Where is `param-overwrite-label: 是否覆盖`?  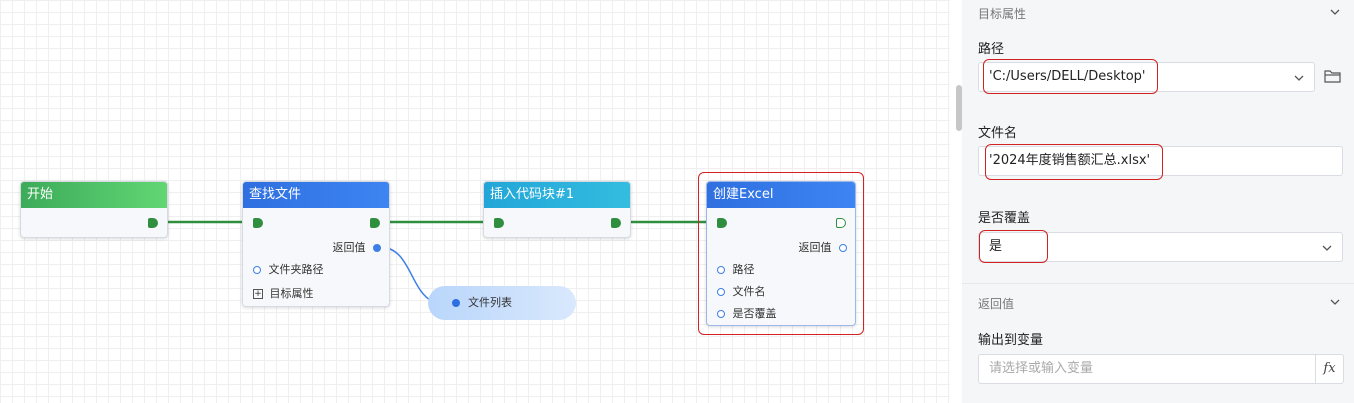 param-overwrite-label: 是否覆盖 is located at coordinates (754, 313).